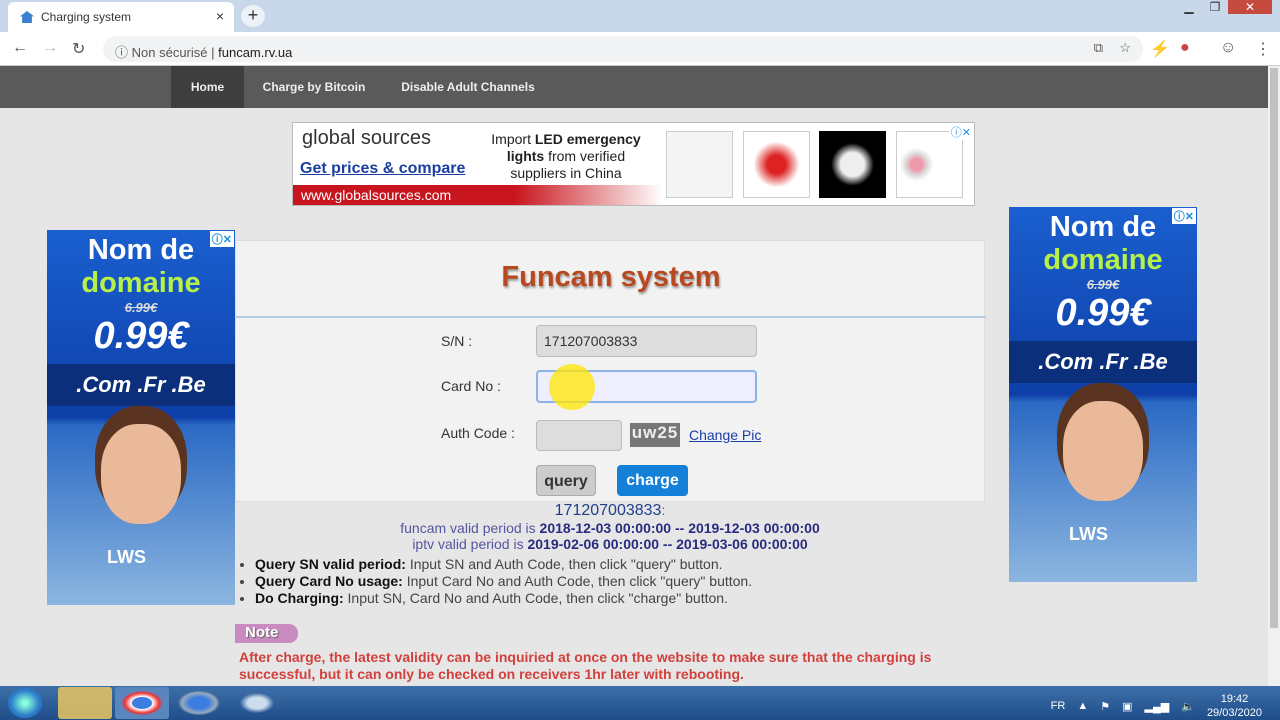 This screenshot has width=1280, height=720. What do you see at coordinates (329, 581) in the screenshot?
I see `instruction-title: Query Card No usage:` at bounding box center [329, 581].